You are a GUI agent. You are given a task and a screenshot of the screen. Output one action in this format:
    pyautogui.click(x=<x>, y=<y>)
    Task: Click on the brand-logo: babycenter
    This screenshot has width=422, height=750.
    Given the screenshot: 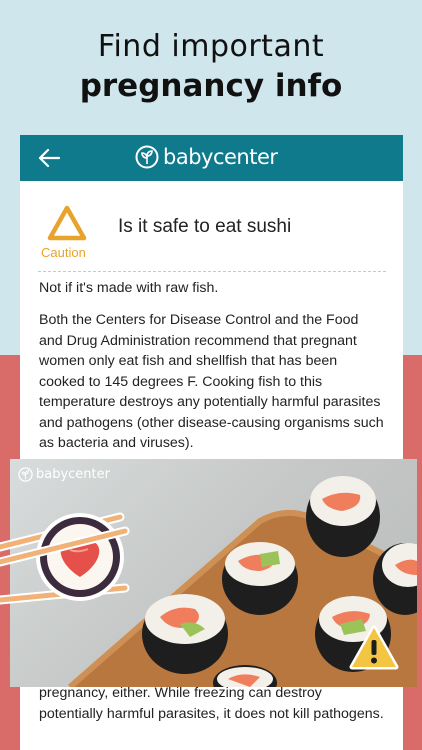 What is the action you would take?
    pyautogui.click(x=206, y=157)
    